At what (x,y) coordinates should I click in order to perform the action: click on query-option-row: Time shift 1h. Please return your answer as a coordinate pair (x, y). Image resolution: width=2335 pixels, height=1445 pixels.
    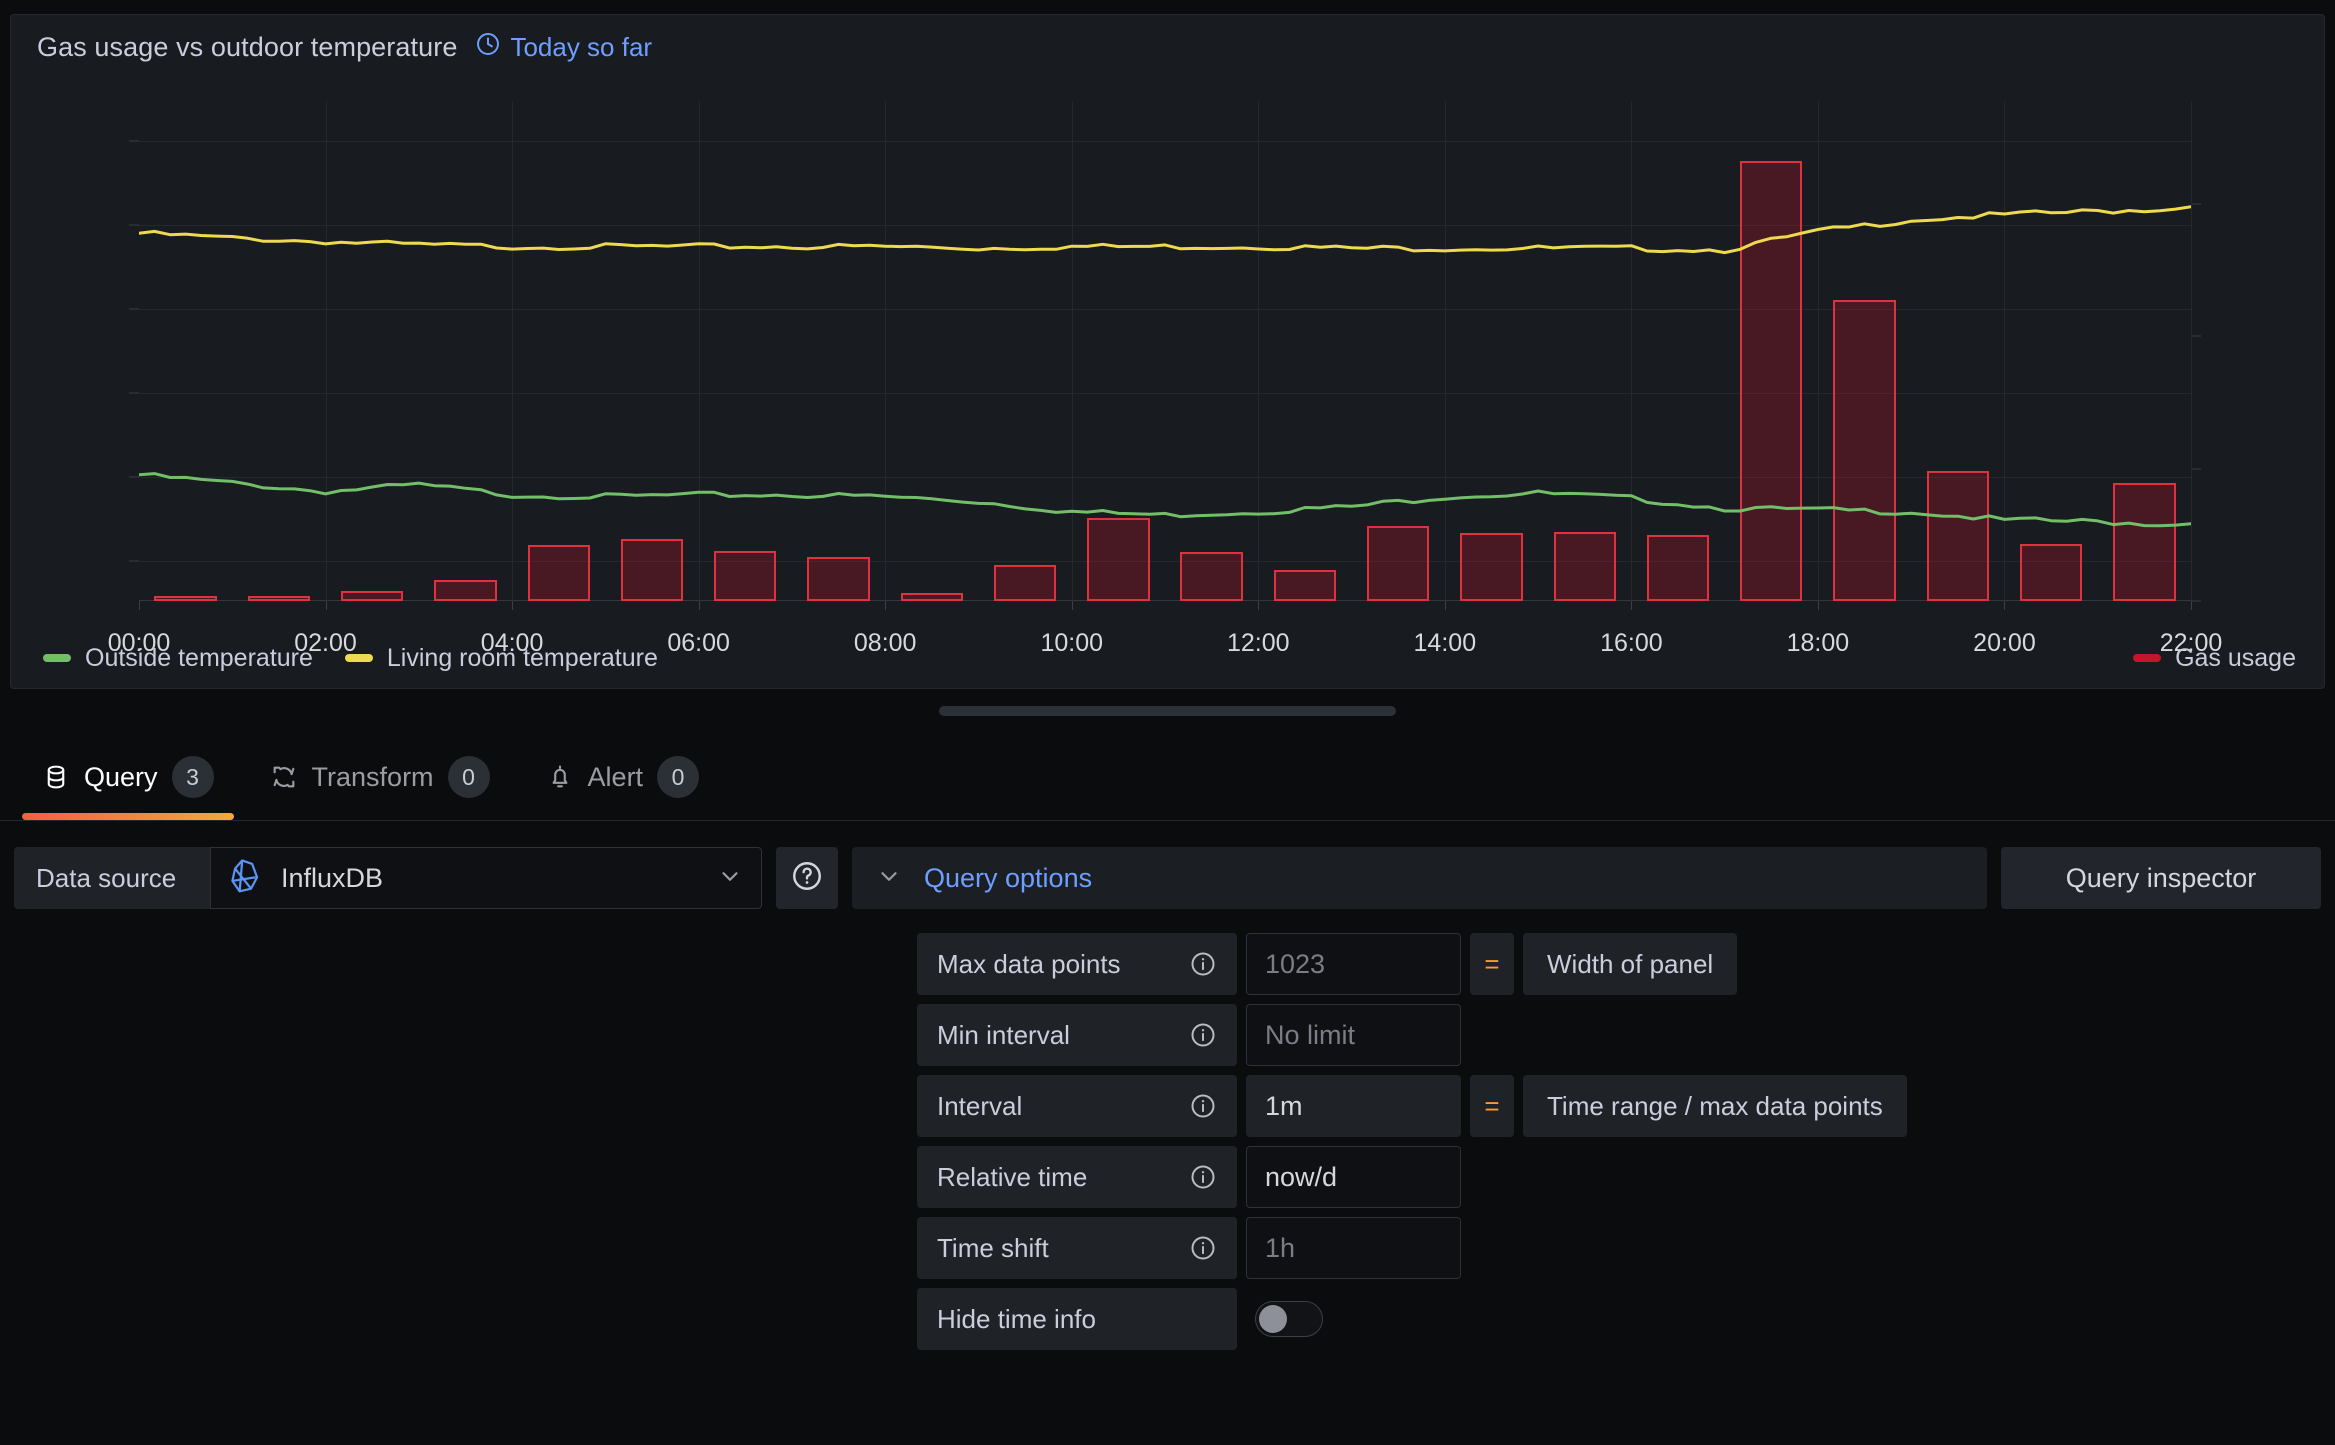
    Looking at the image, I should click on (1619, 1248).